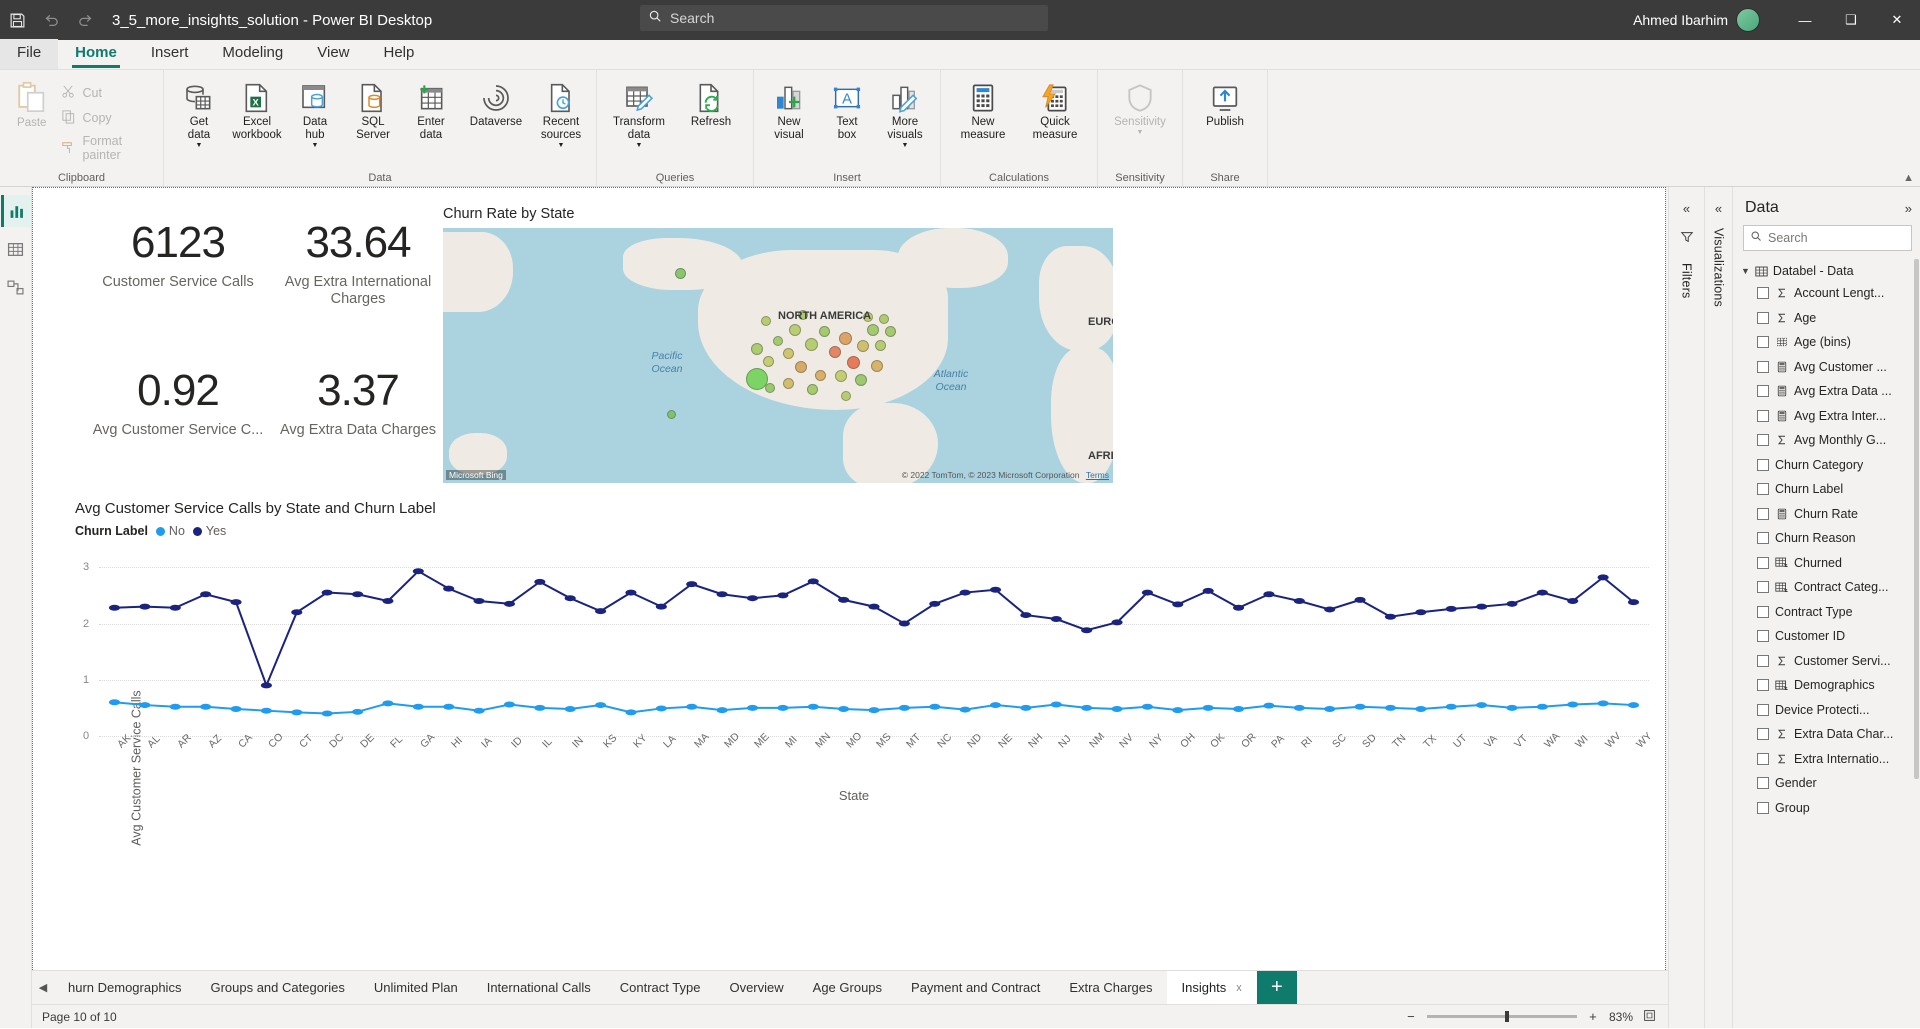 The image size is (1920, 1029). I want to click on page-tab: Extra Charges, so click(1111, 987).